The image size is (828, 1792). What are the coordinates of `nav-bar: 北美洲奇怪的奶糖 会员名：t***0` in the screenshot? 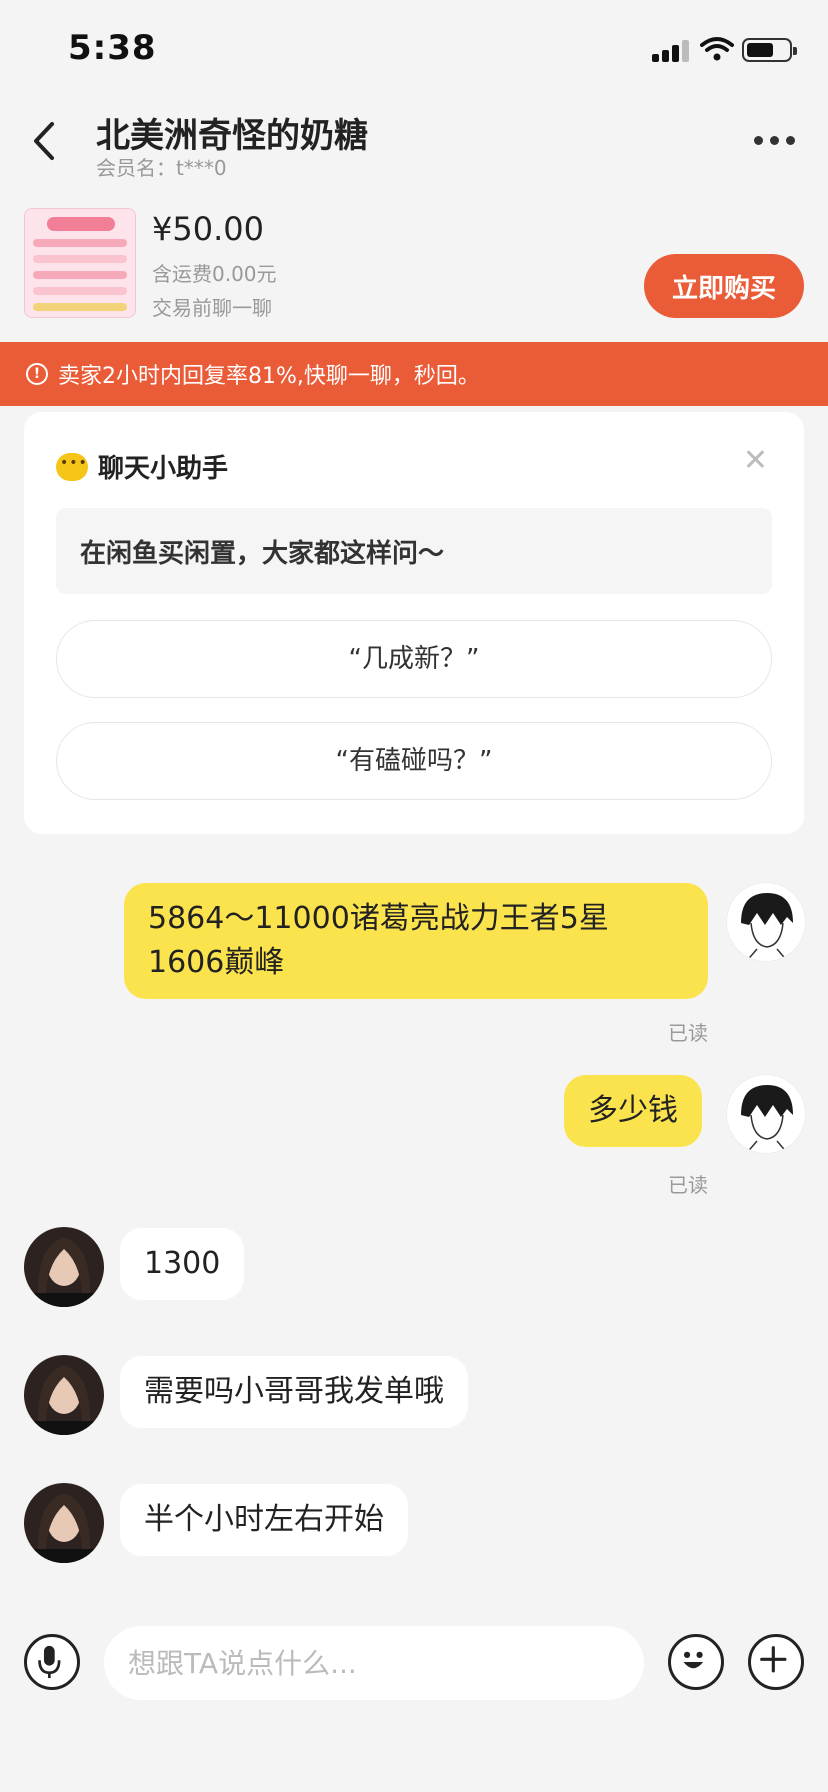 It's located at (414, 140).